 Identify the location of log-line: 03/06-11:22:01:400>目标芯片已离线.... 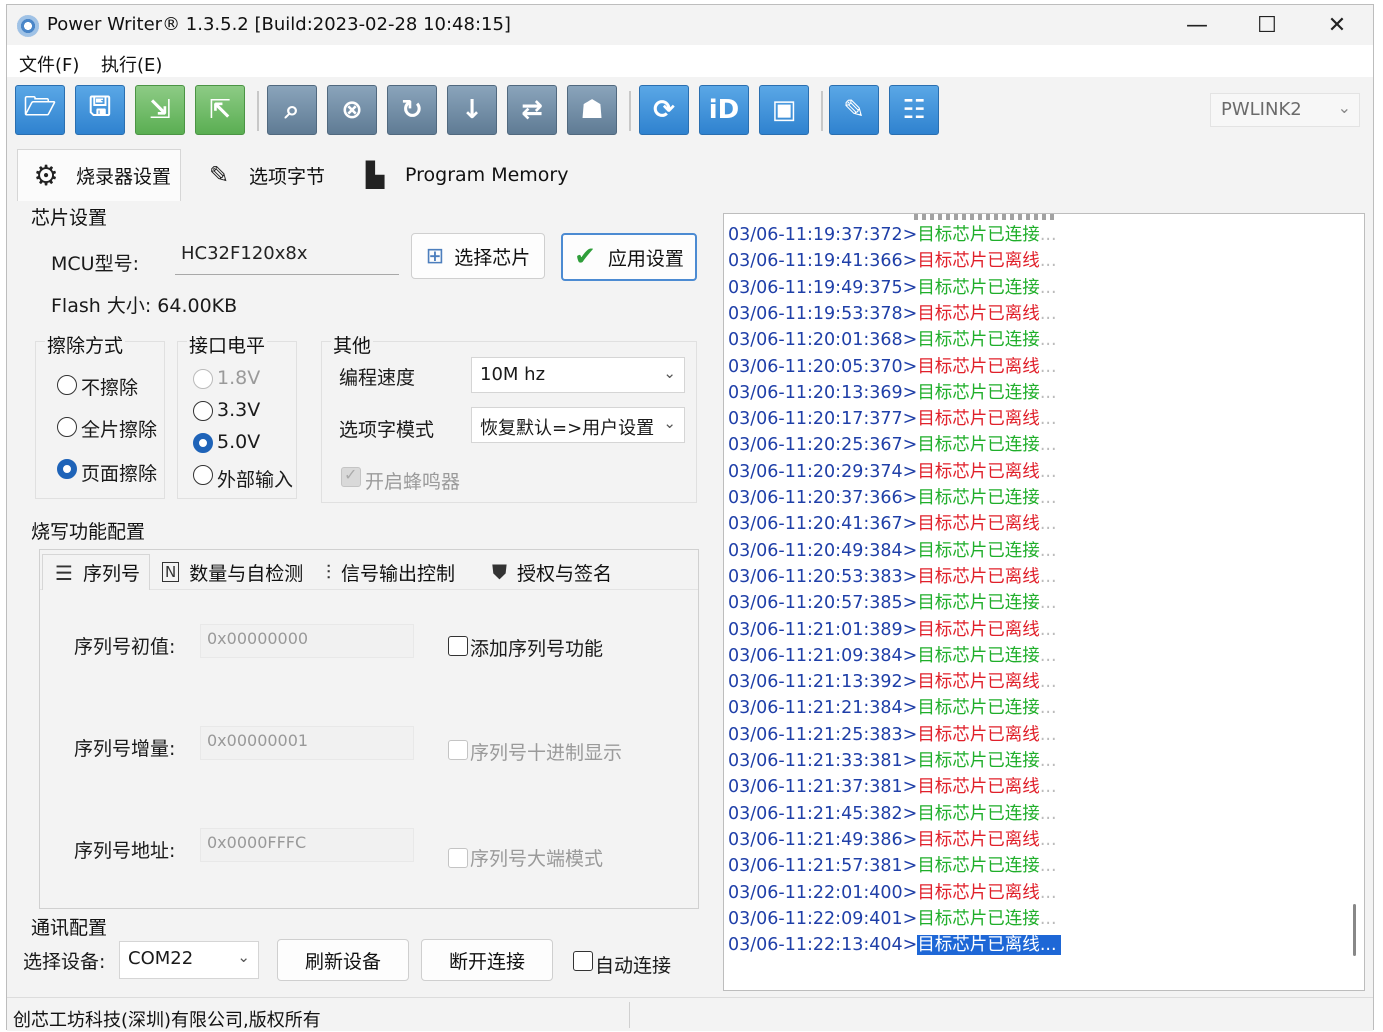
(892, 893).